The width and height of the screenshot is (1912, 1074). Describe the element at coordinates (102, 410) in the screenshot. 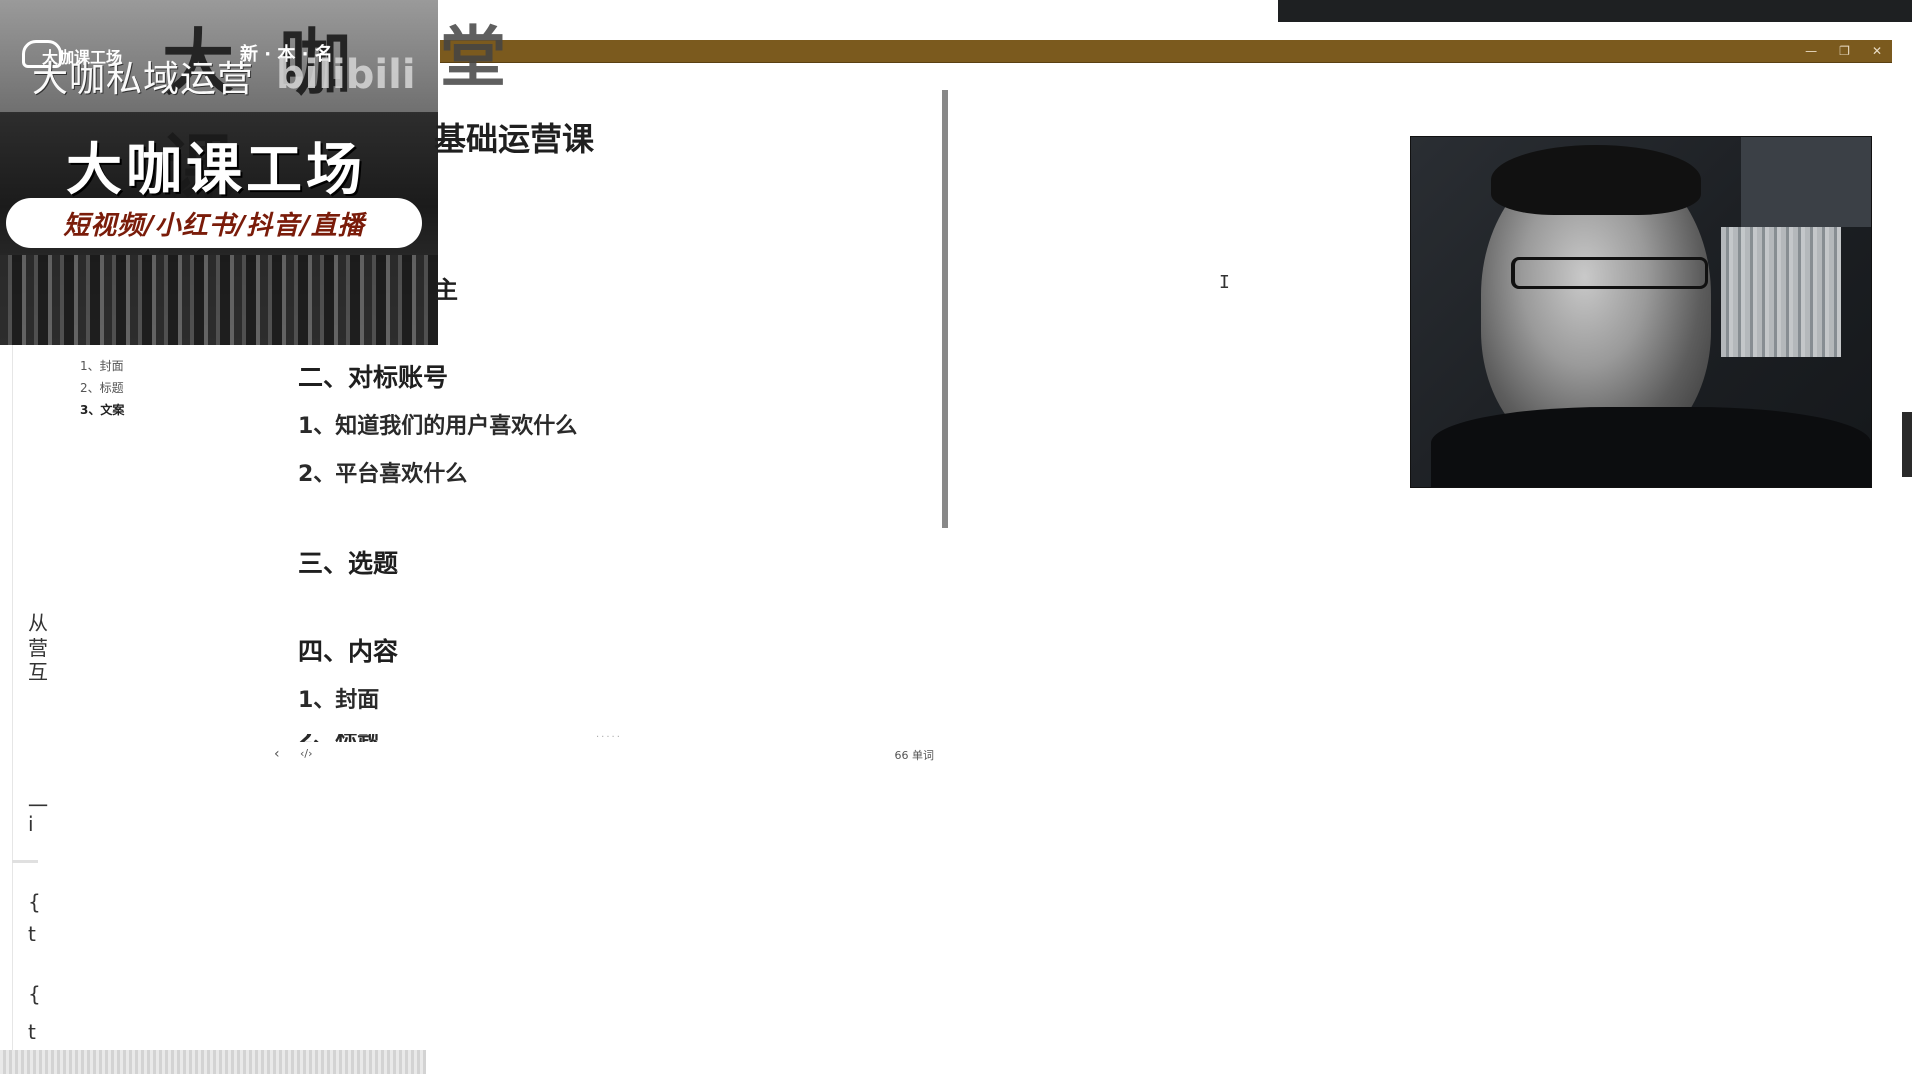

I see `outline-item-active: 3、文案` at that location.